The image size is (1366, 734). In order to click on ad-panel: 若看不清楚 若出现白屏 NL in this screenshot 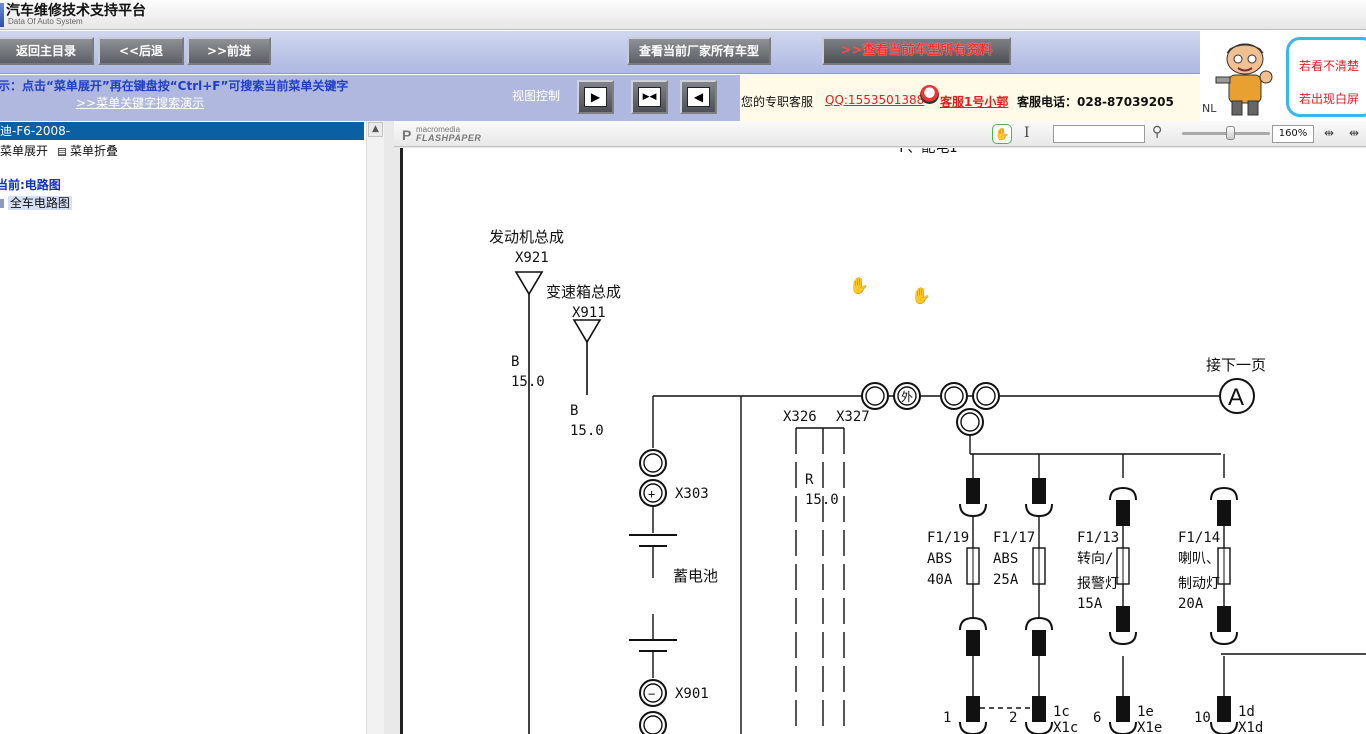, I will do `click(1283, 76)`.